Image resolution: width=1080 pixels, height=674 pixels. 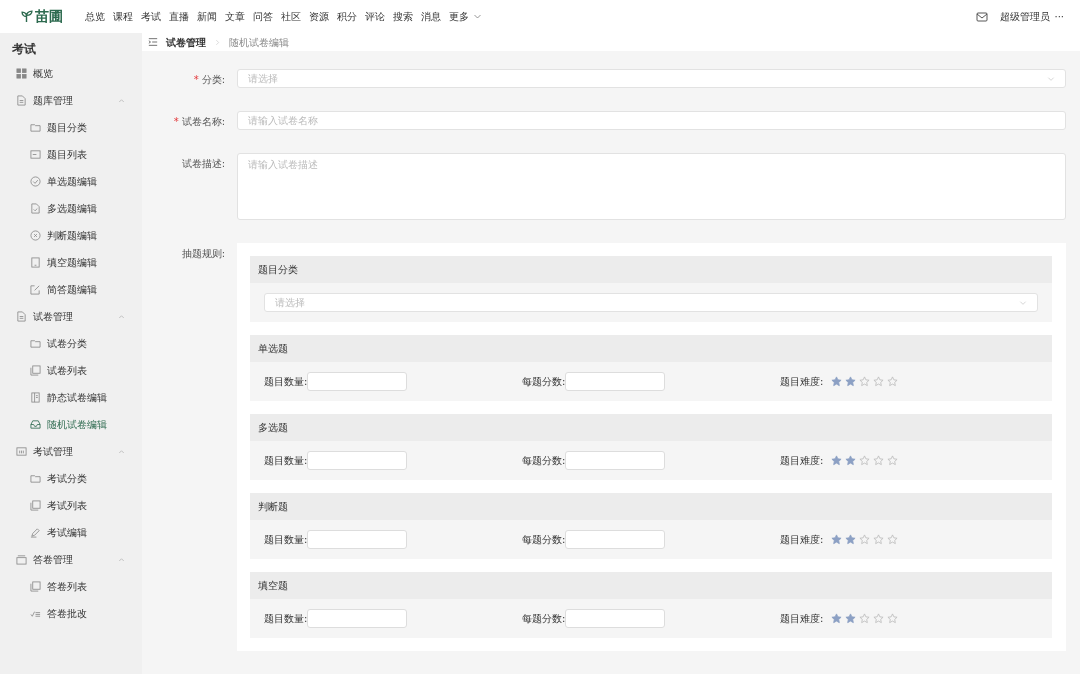 What do you see at coordinates (24, 49) in the screenshot?
I see `sidebar-title: 考试` at bounding box center [24, 49].